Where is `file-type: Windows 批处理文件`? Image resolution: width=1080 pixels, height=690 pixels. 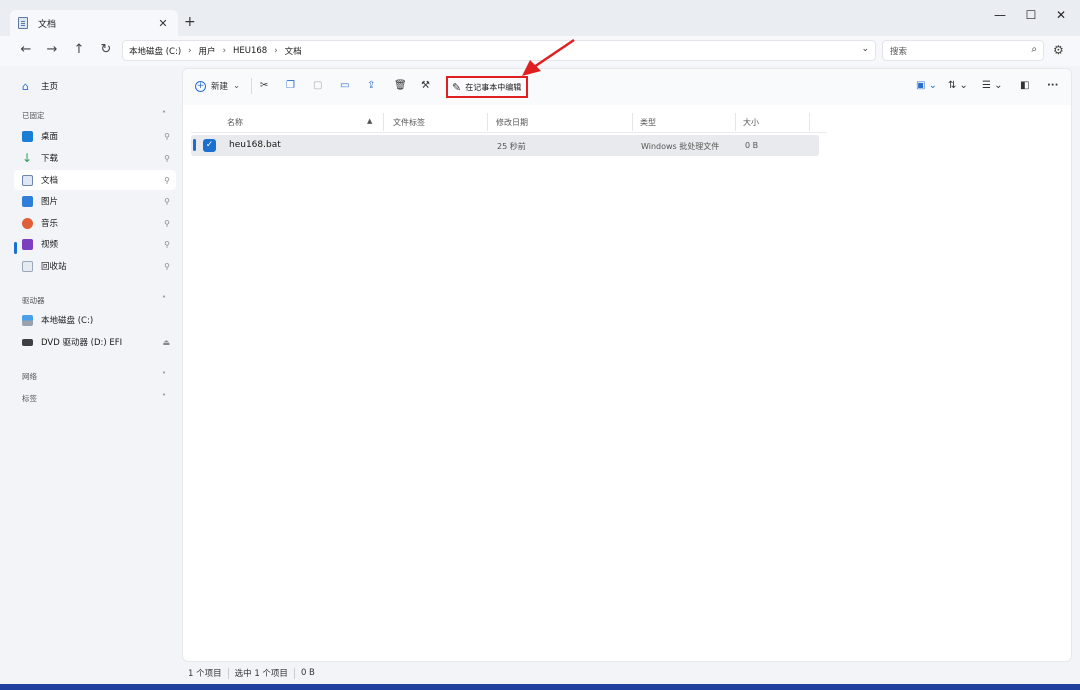 file-type: Windows 批处理文件 is located at coordinates (680, 146).